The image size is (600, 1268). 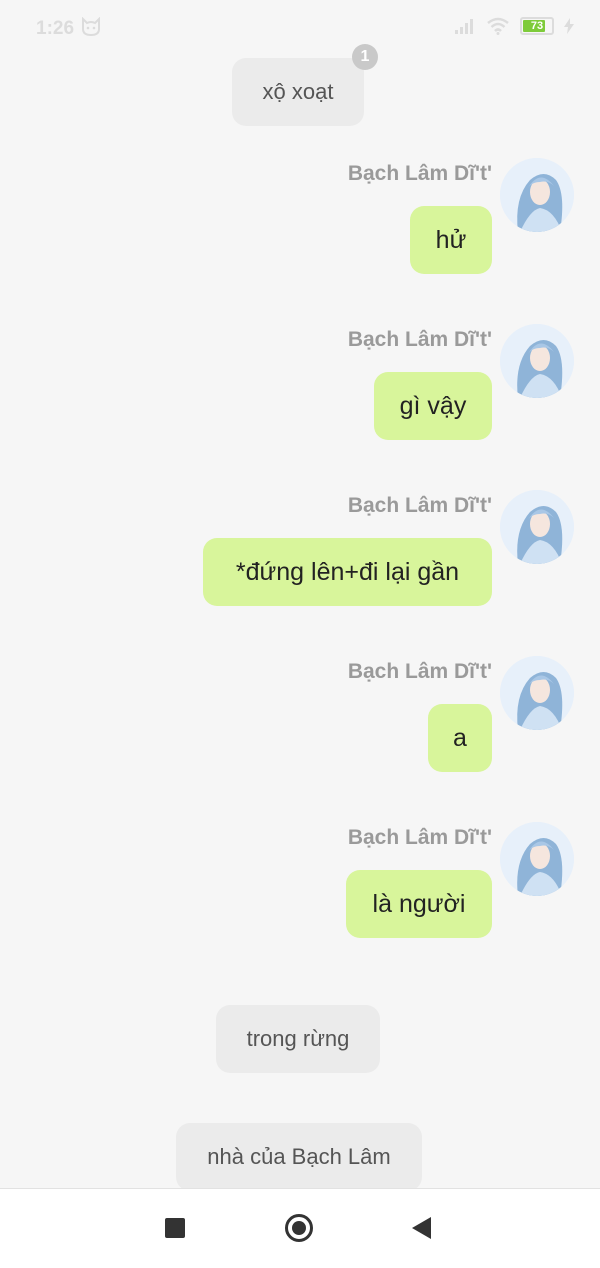 I want to click on signal-icon, so click(x=464, y=26).